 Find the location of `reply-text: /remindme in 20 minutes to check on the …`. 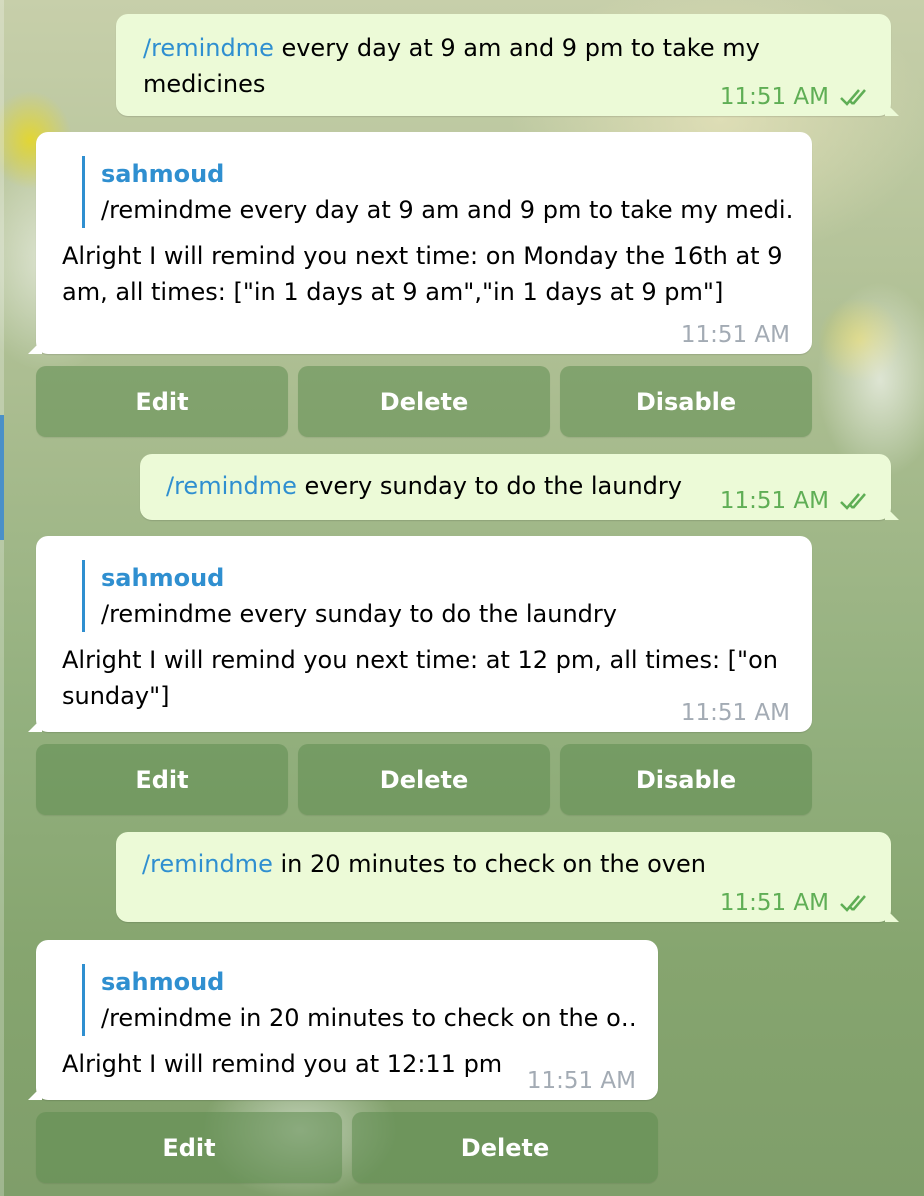

reply-text: /remindme in 20 minutes to check on the … is located at coordinates (369, 1018).